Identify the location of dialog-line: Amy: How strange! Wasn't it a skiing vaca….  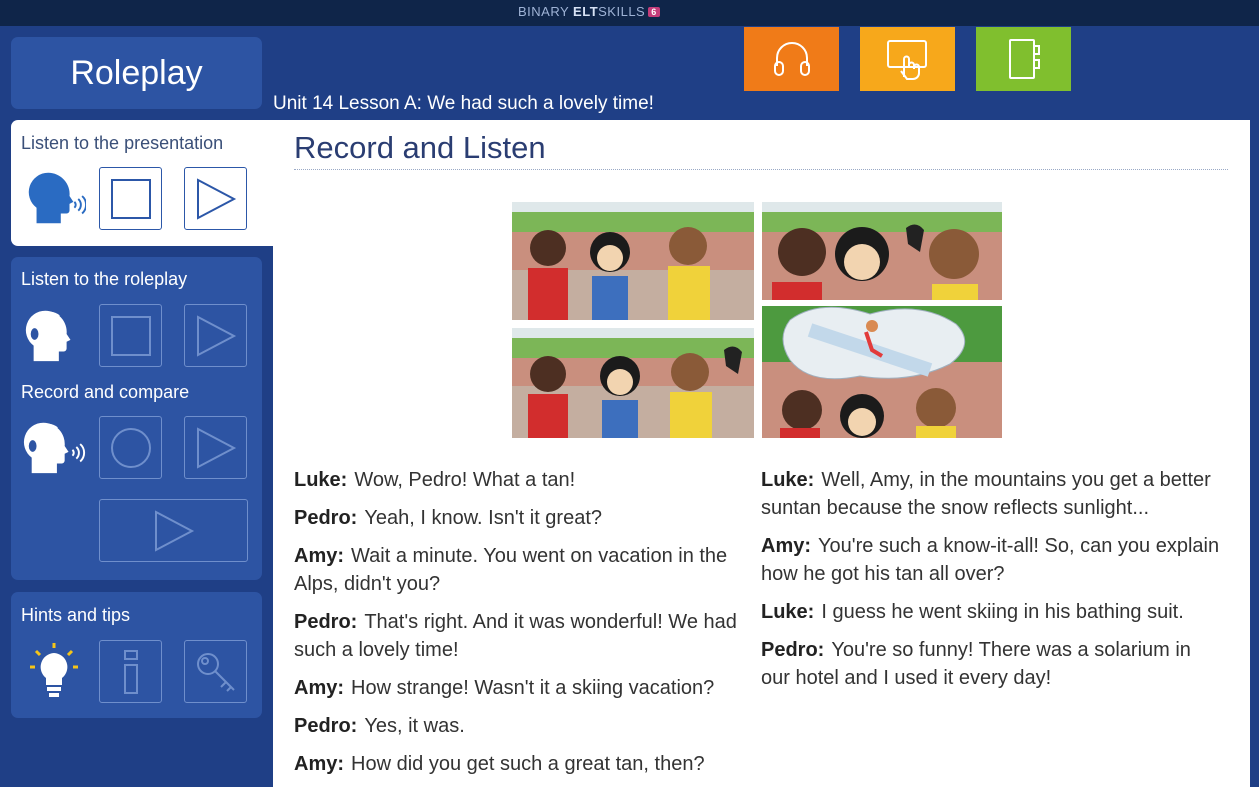
(519, 688).